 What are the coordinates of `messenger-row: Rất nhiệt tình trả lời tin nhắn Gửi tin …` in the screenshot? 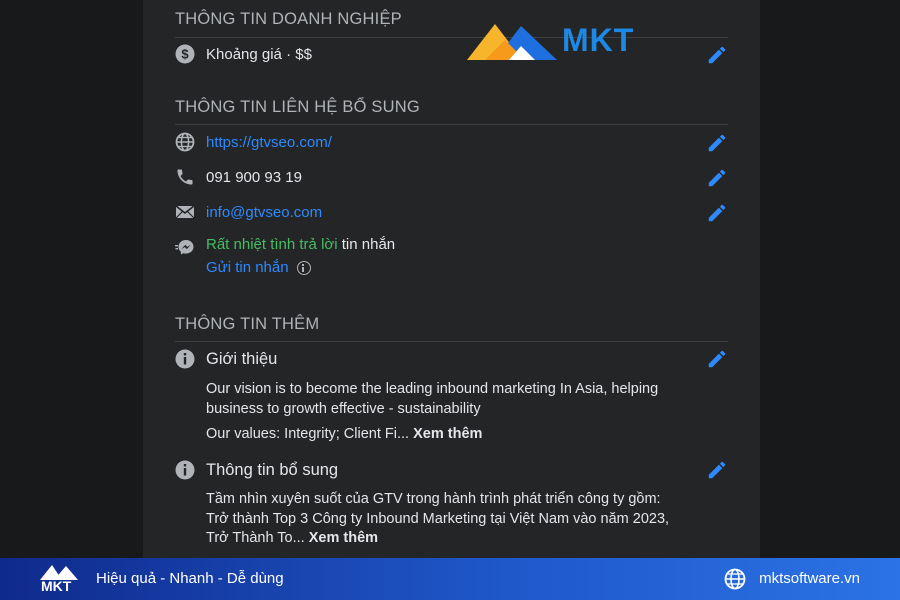 It's located at (451, 258).